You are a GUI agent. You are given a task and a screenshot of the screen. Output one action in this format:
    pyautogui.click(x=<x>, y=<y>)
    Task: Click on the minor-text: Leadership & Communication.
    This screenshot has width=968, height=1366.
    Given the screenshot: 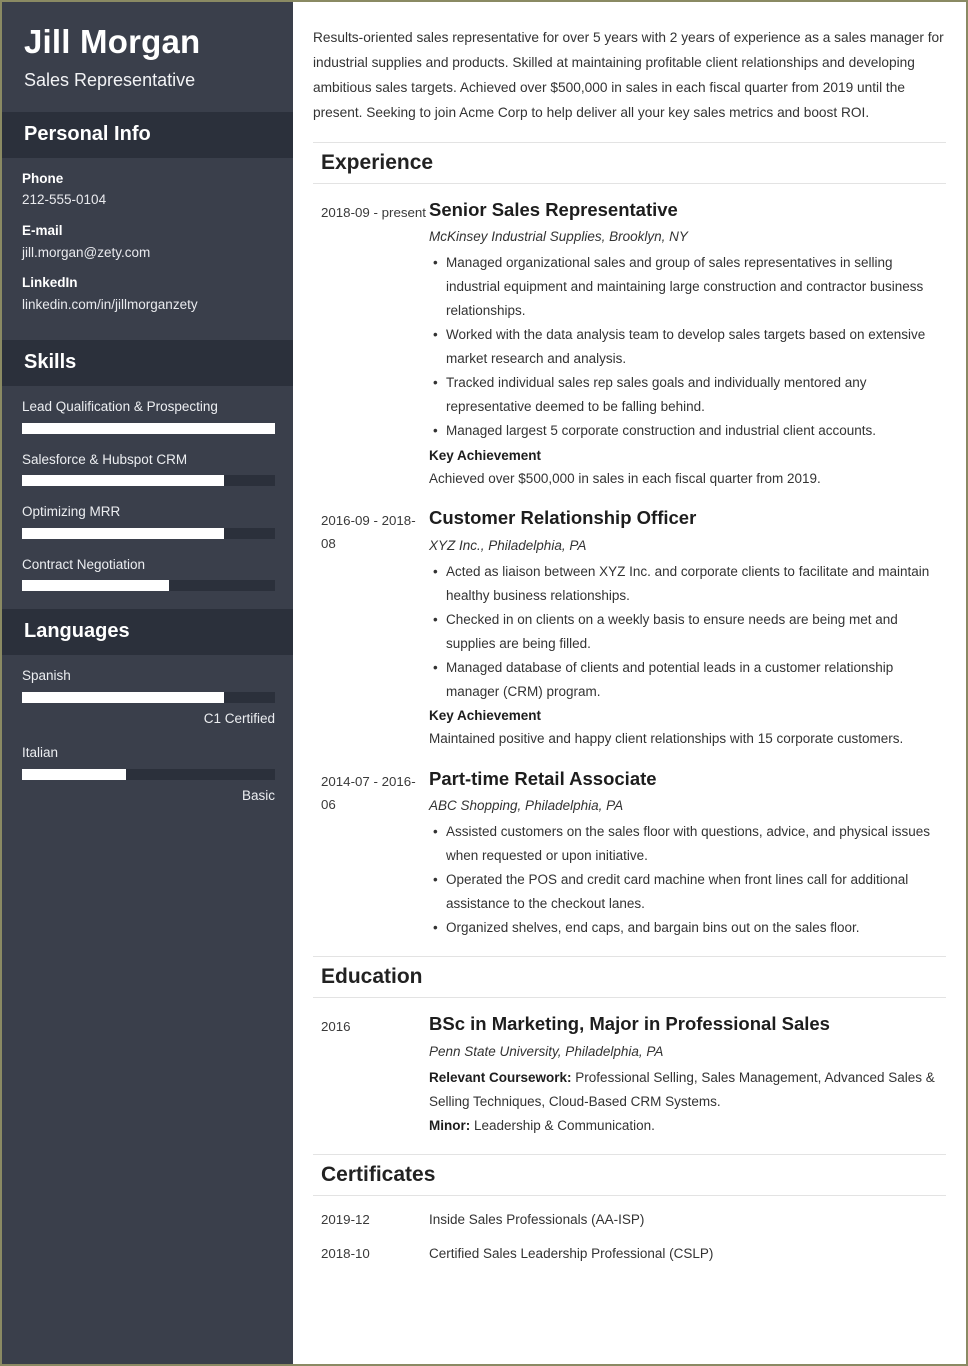 What is the action you would take?
    pyautogui.click(x=562, y=1125)
    